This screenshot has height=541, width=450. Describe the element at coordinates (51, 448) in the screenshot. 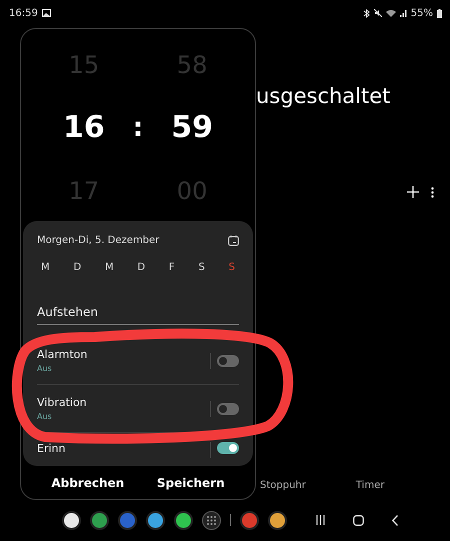

I see `setting-label: Erinn` at that location.